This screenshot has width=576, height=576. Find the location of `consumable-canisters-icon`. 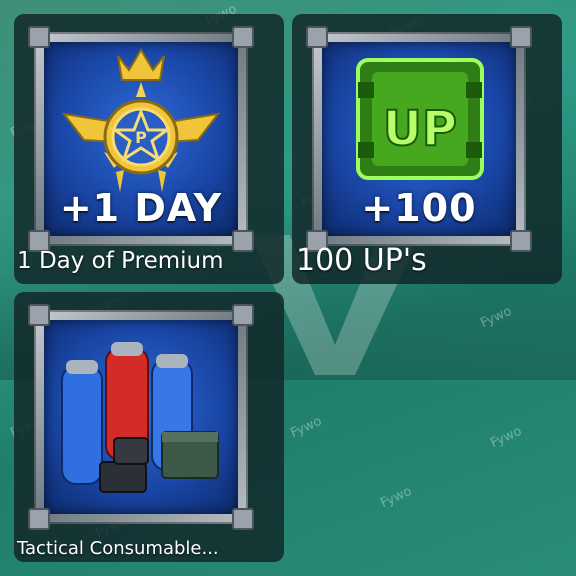

consumable-canisters-icon is located at coordinates (140, 417).